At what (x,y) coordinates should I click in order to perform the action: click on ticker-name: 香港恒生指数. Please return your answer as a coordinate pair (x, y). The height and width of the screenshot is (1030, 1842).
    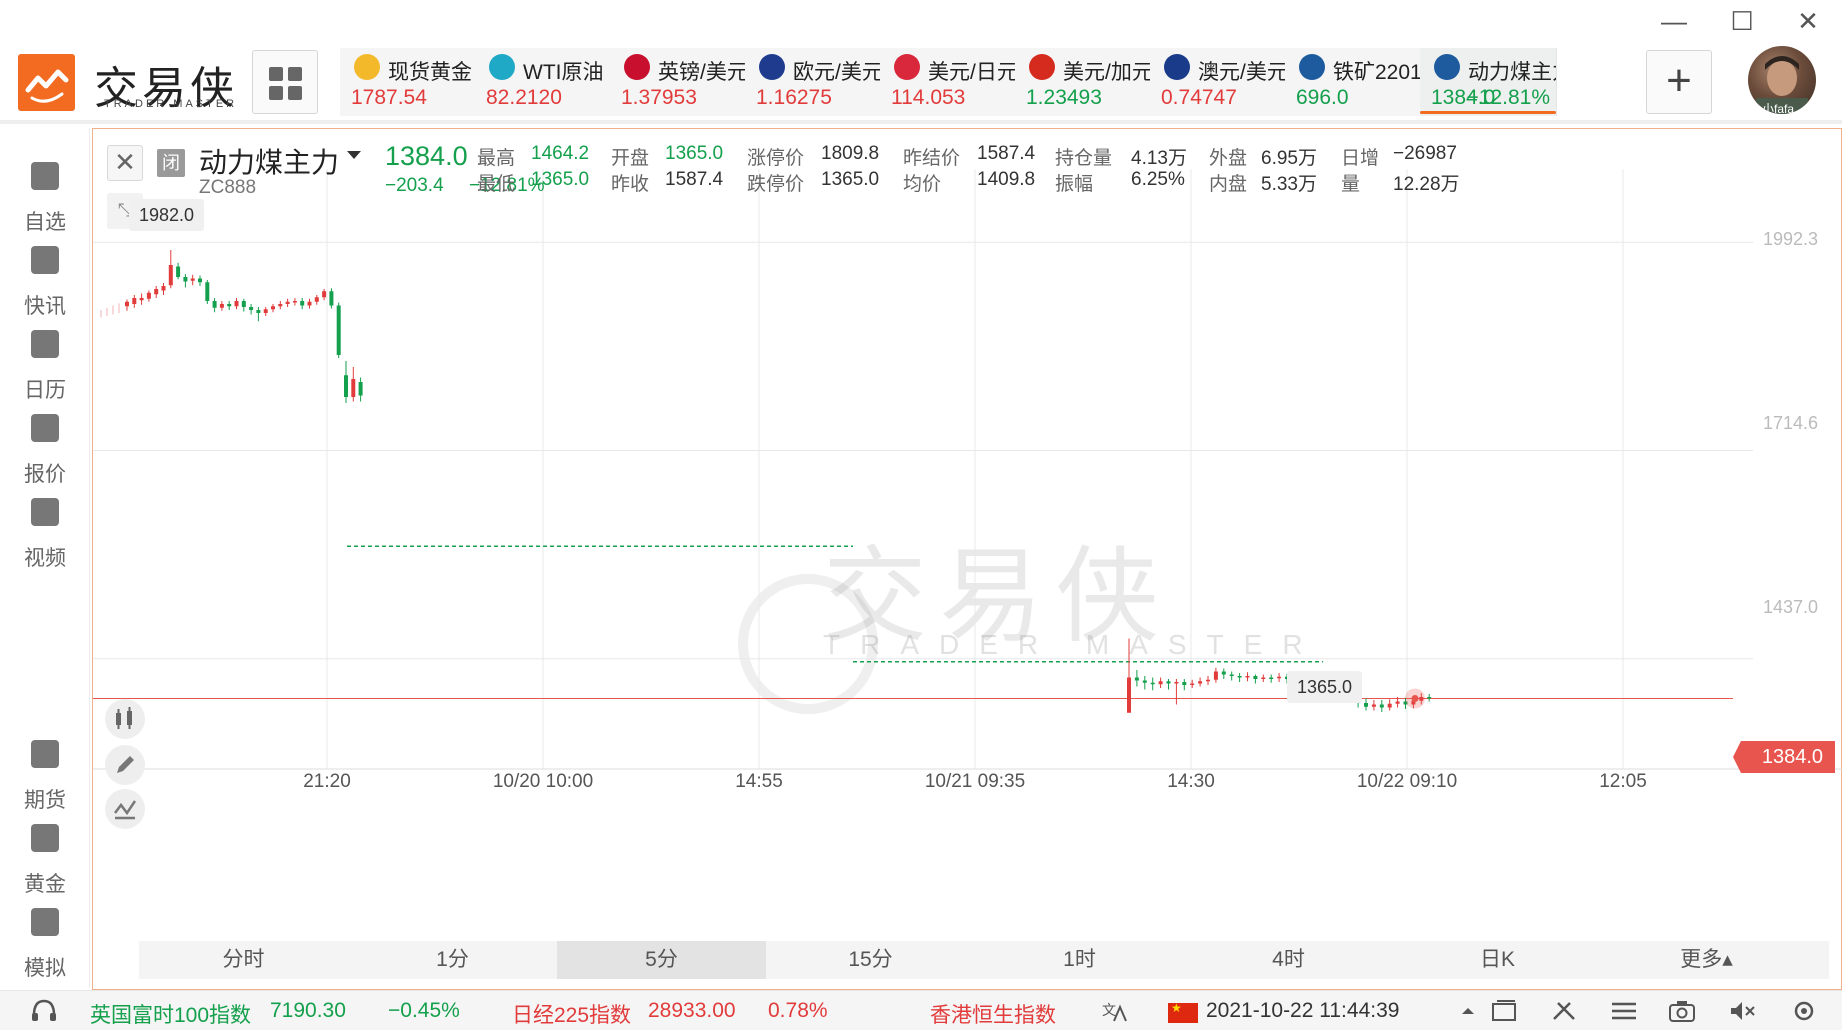
    Looking at the image, I should click on (993, 1014).